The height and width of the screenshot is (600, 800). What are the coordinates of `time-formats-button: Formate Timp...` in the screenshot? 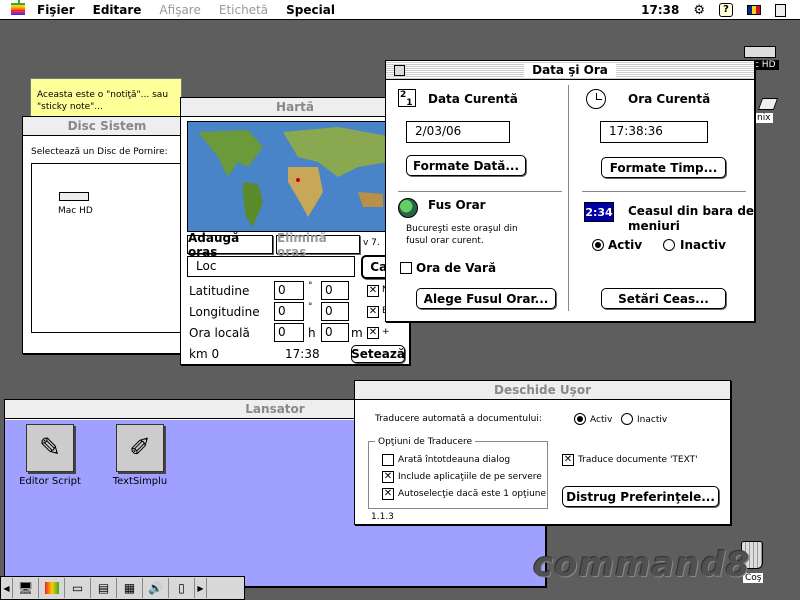 It's located at (663, 167).